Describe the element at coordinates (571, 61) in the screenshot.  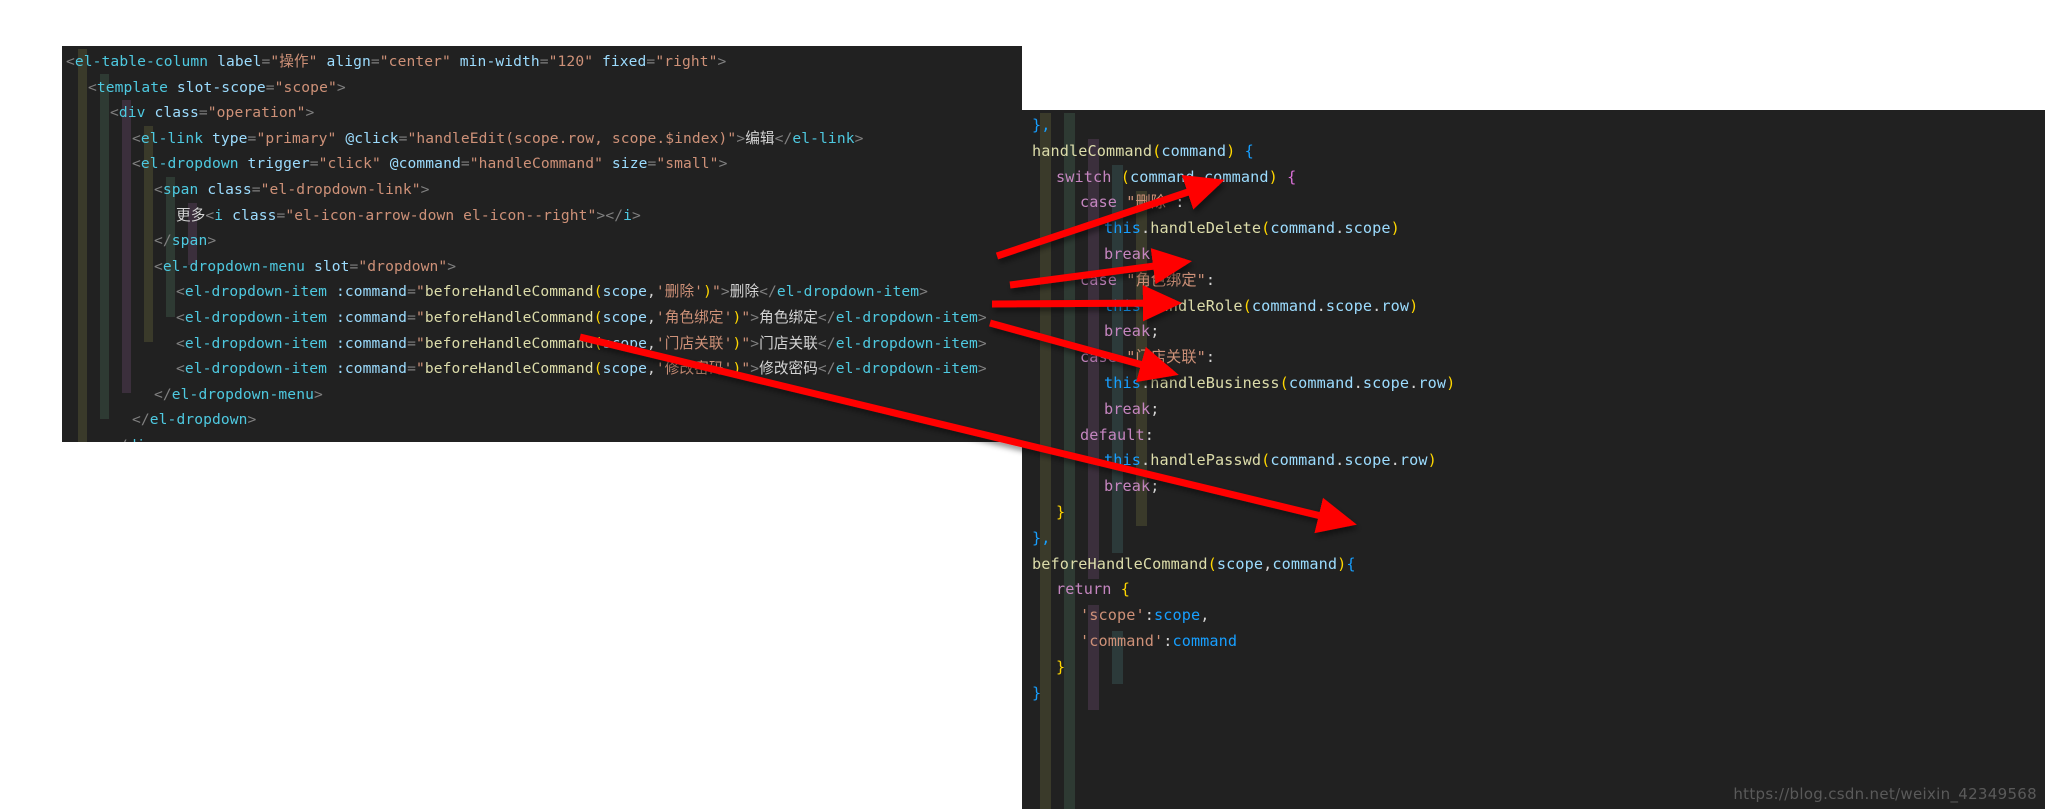
I see `code-token: "120"` at that location.